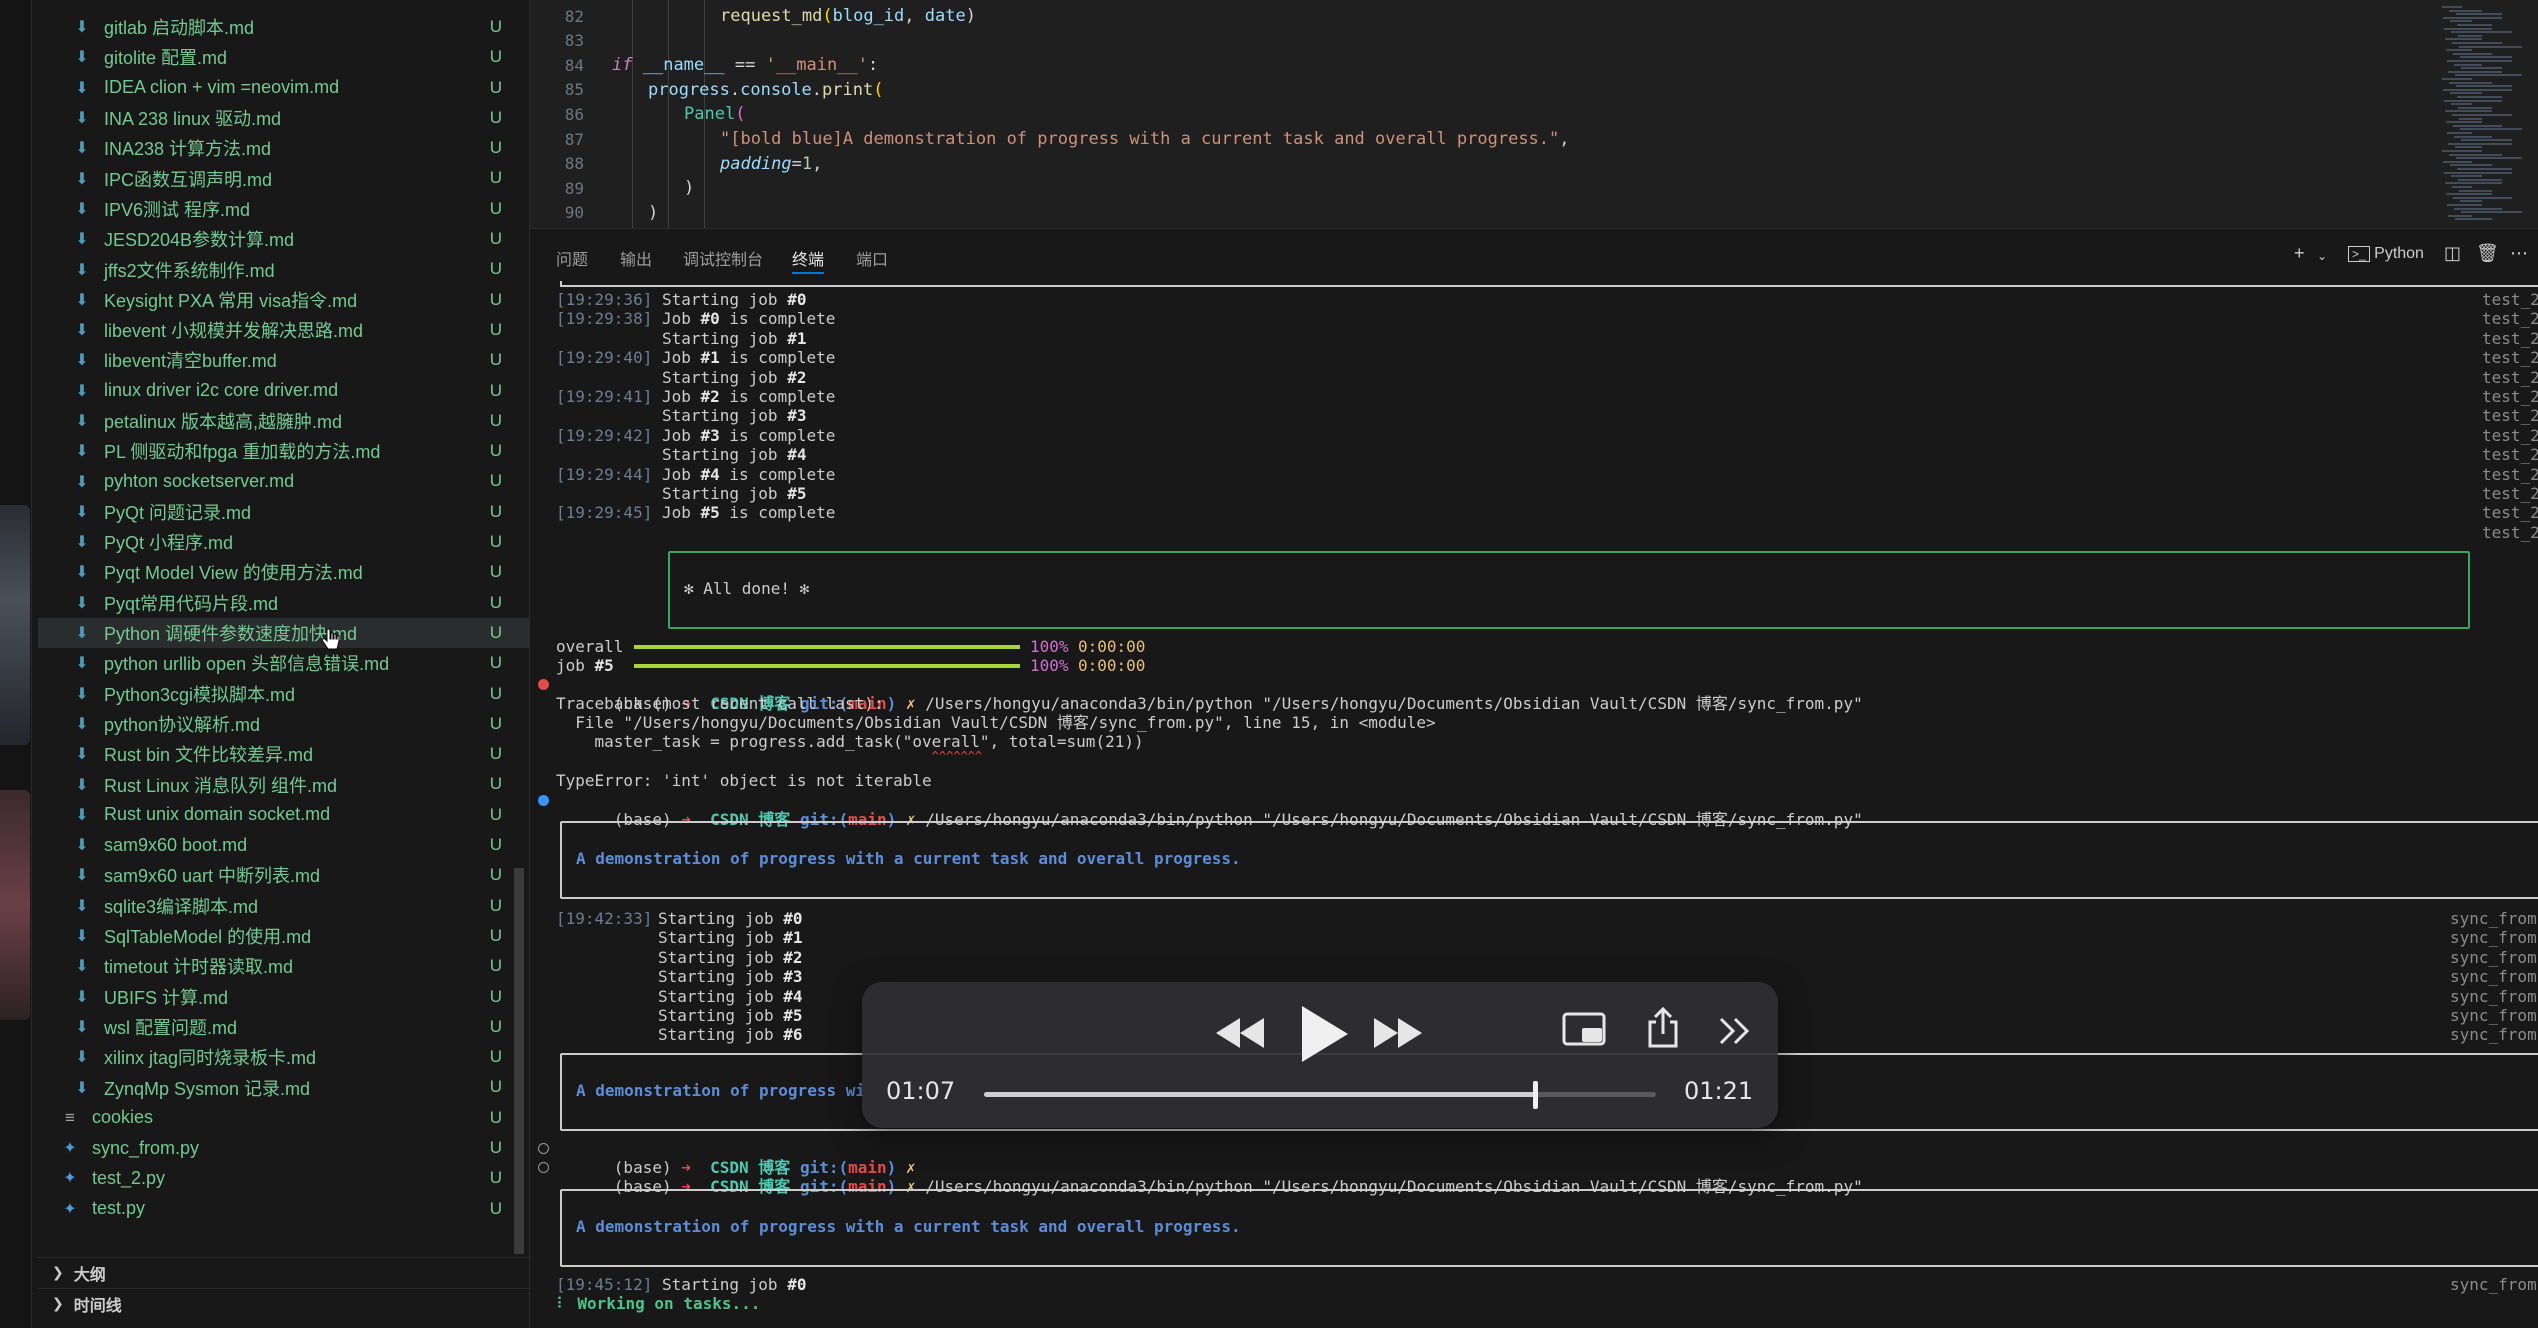 This screenshot has height=1328, width=2538. I want to click on file-tree-item: ⬇ wsl 配置问题.md U, so click(284, 1027).